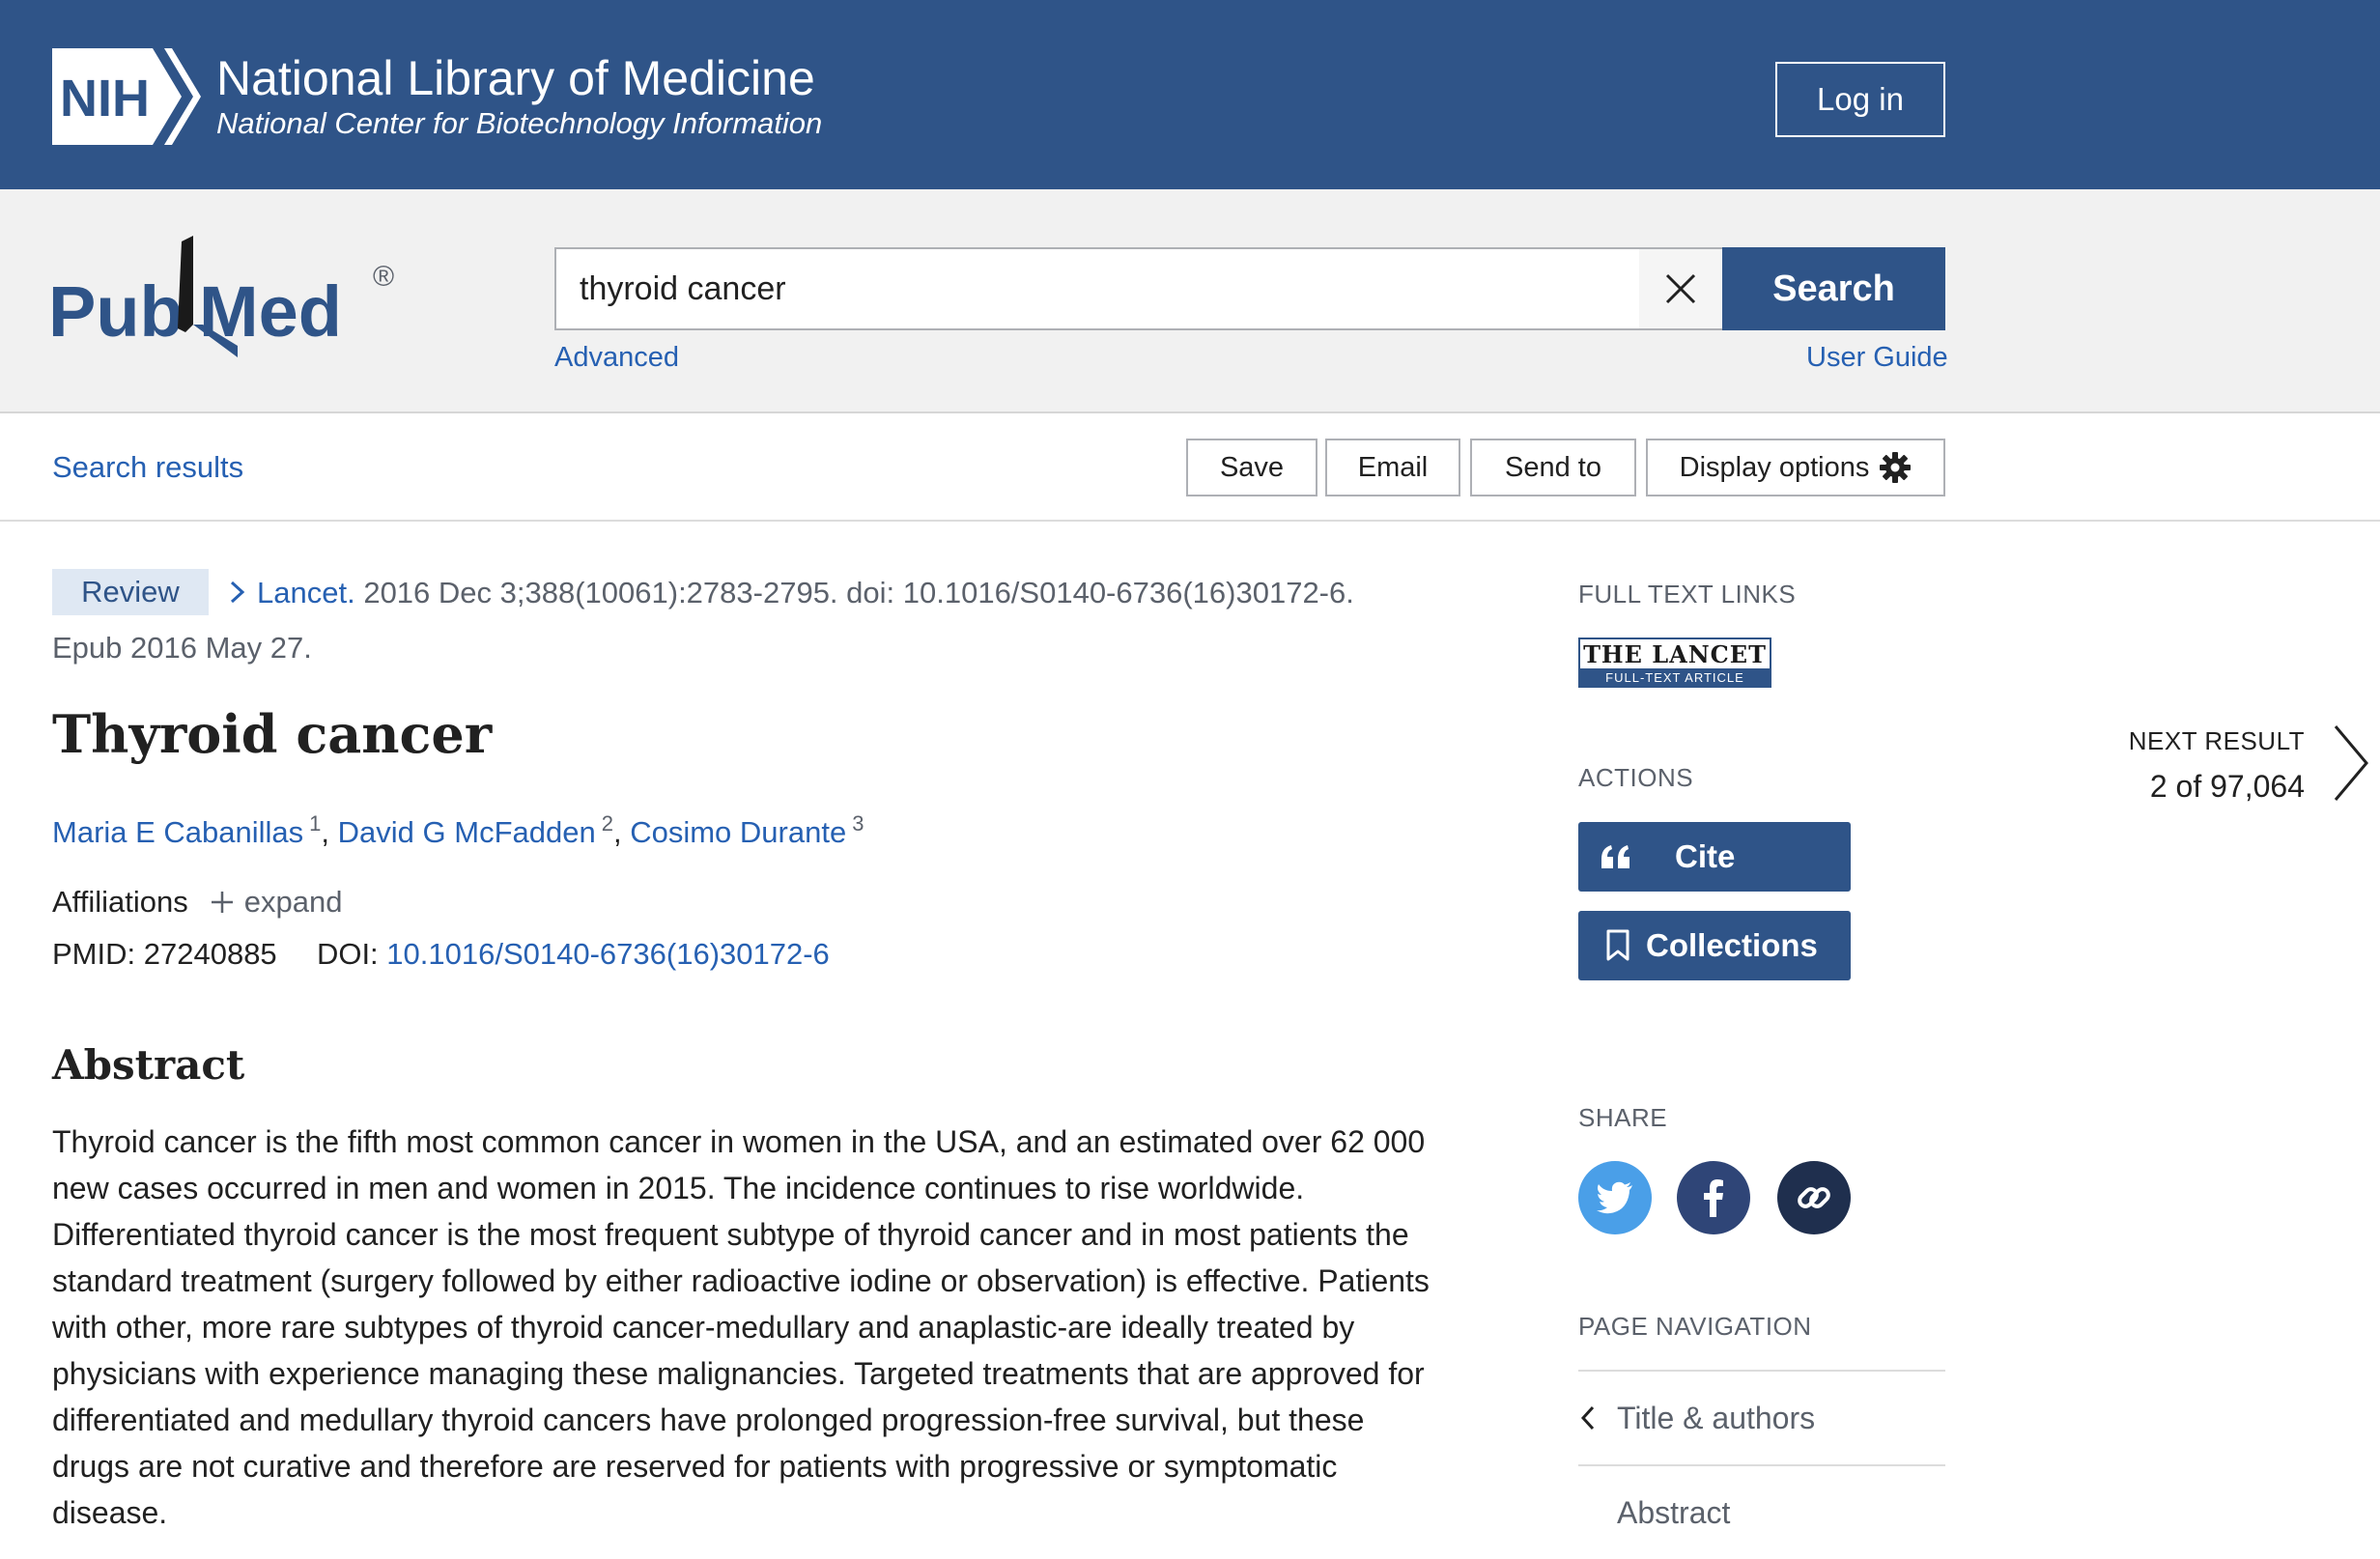 Image resolution: width=2380 pixels, height=1559 pixels. Describe the element at coordinates (94, 954) in the screenshot. I see `pmid-label: PMID:` at that location.